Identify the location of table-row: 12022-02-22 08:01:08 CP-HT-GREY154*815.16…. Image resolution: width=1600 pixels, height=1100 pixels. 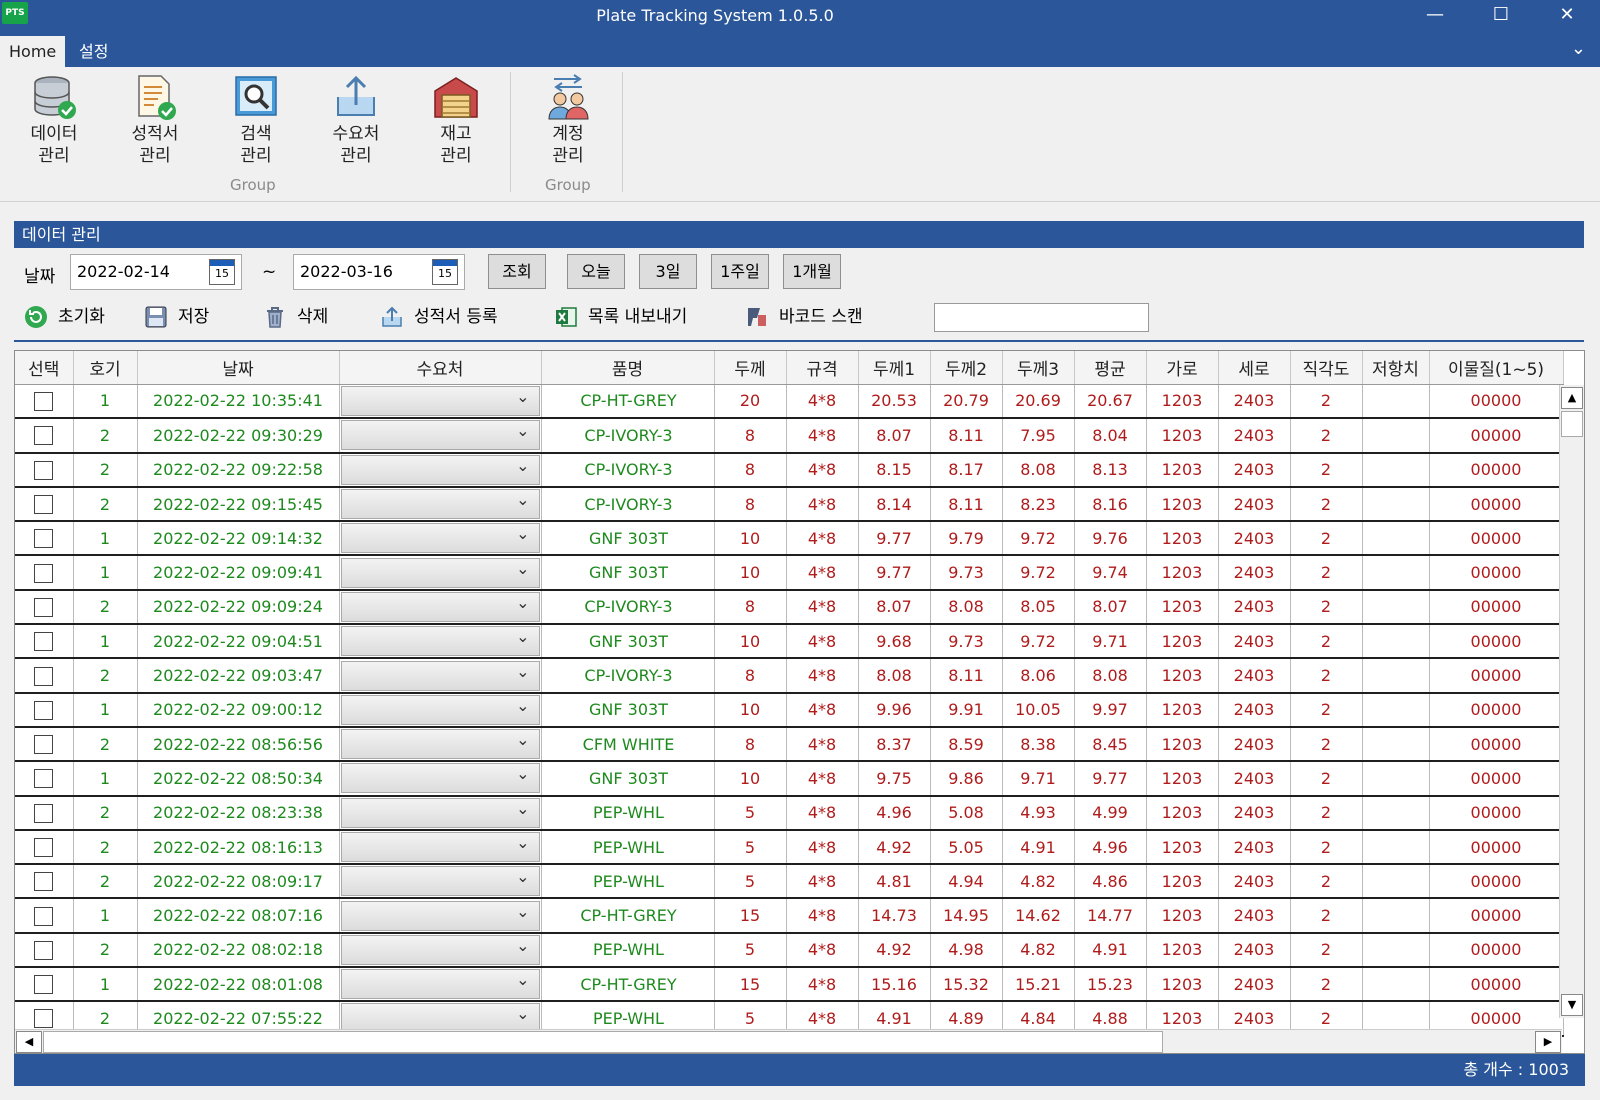
(789, 985).